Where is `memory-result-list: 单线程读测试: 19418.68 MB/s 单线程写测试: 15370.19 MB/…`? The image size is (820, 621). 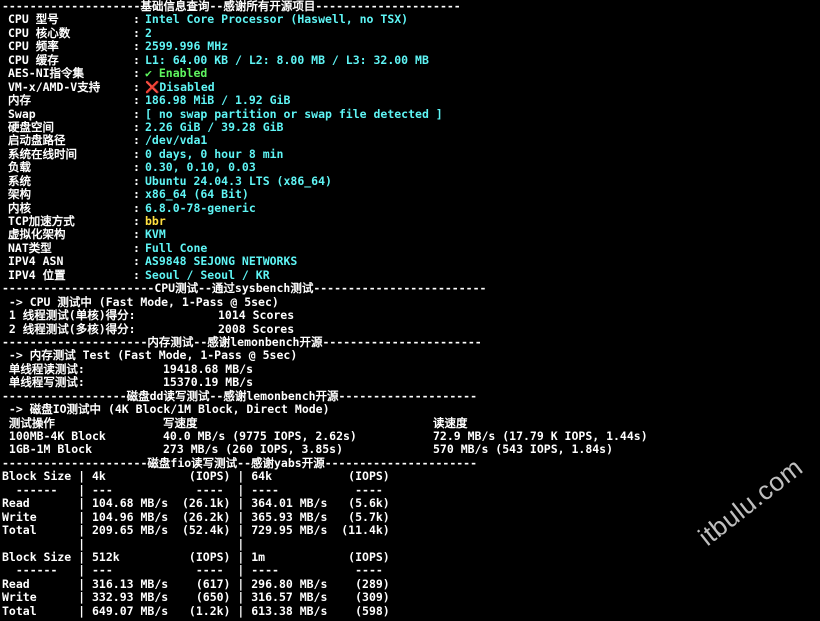 memory-result-list: 单线程读测试: 19418.68 MB/s 单线程写测试: 15370.19 MB/… is located at coordinates (411, 375).